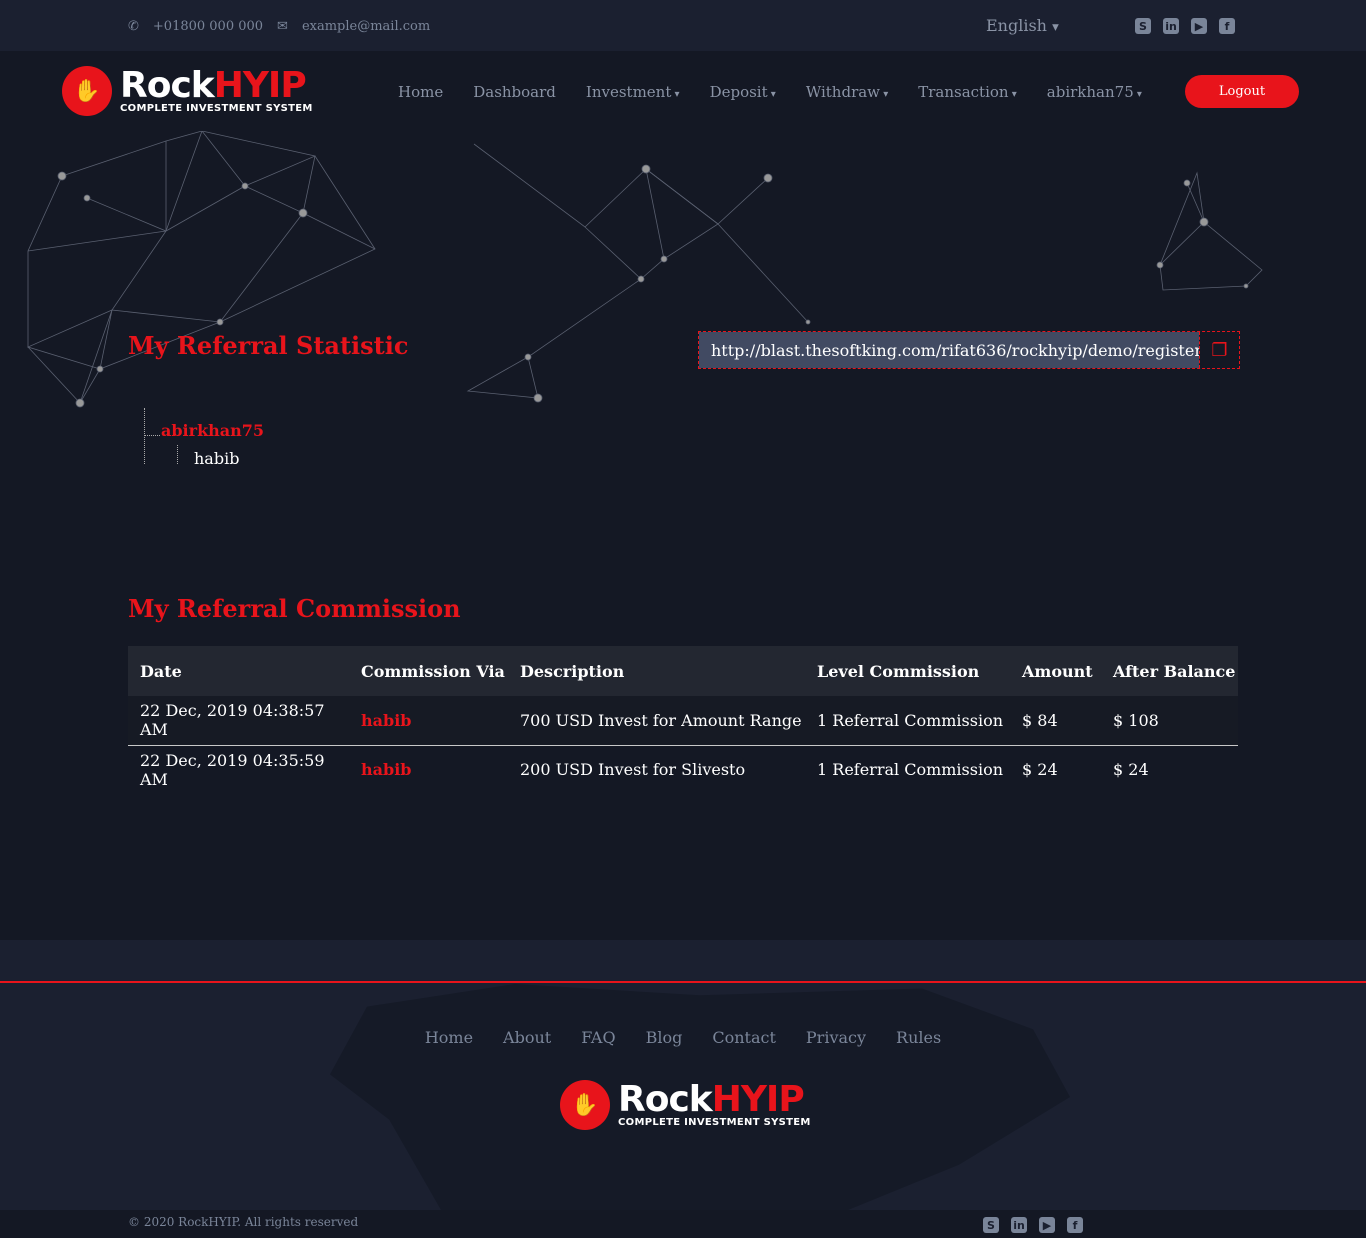  Describe the element at coordinates (133, 26) in the screenshot. I see `phone-icon: ✆` at that location.